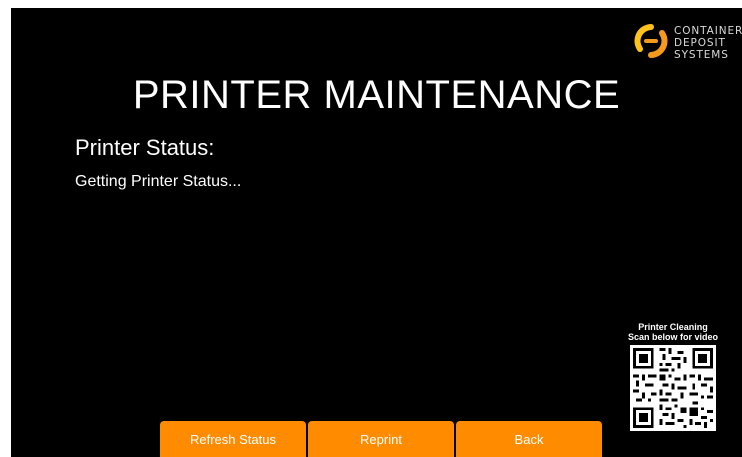  Describe the element at coordinates (673, 327) in the screenshot. I see `qr-caption-title: Printer Cleaning` at that location.